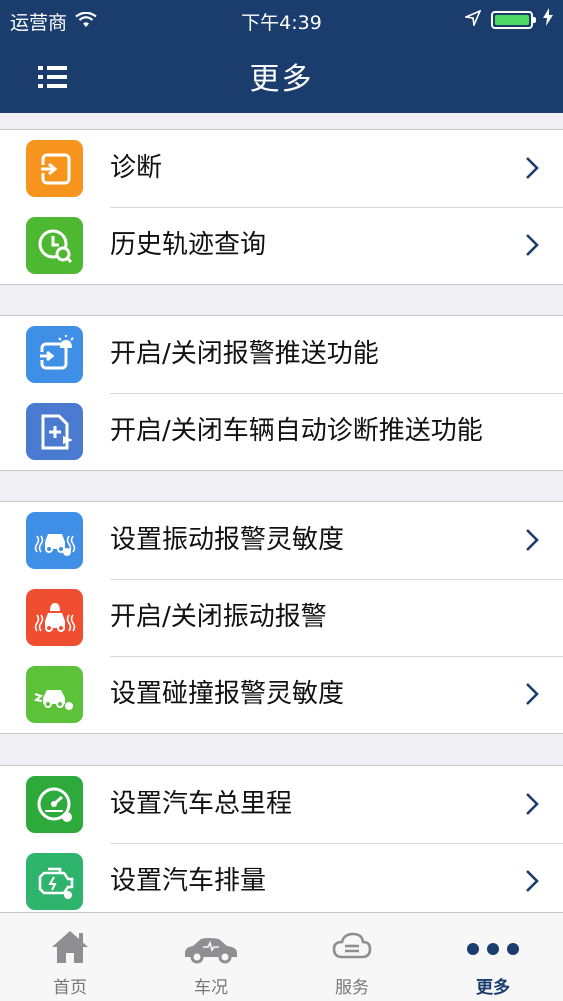 This screenshot has height=1001, width=563. I want to click on page-title: 更多, so click(281, 79).